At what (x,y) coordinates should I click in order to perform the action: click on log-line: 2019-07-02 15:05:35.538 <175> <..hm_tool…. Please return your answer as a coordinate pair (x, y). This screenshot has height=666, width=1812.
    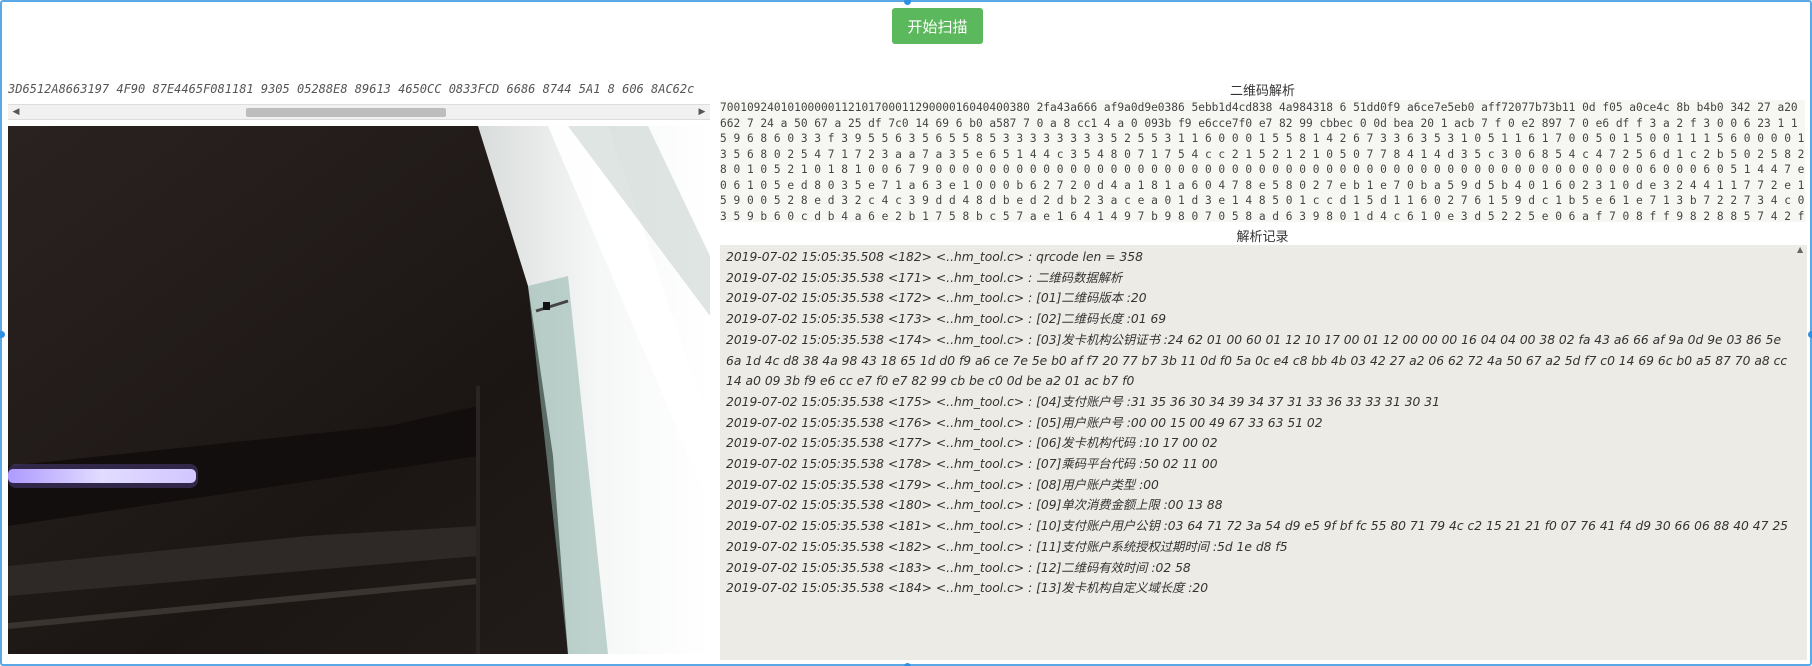
    Looking at the image, I should click on (1083, 401).